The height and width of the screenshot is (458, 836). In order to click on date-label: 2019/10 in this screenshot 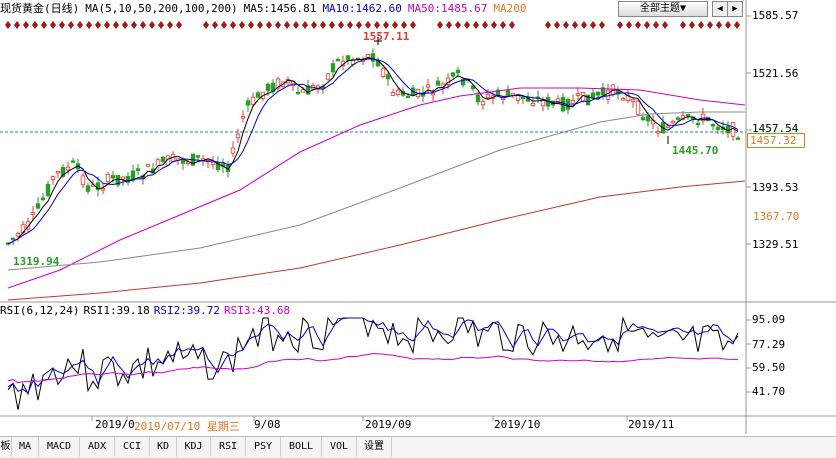, I will do `click(517, 424)`.